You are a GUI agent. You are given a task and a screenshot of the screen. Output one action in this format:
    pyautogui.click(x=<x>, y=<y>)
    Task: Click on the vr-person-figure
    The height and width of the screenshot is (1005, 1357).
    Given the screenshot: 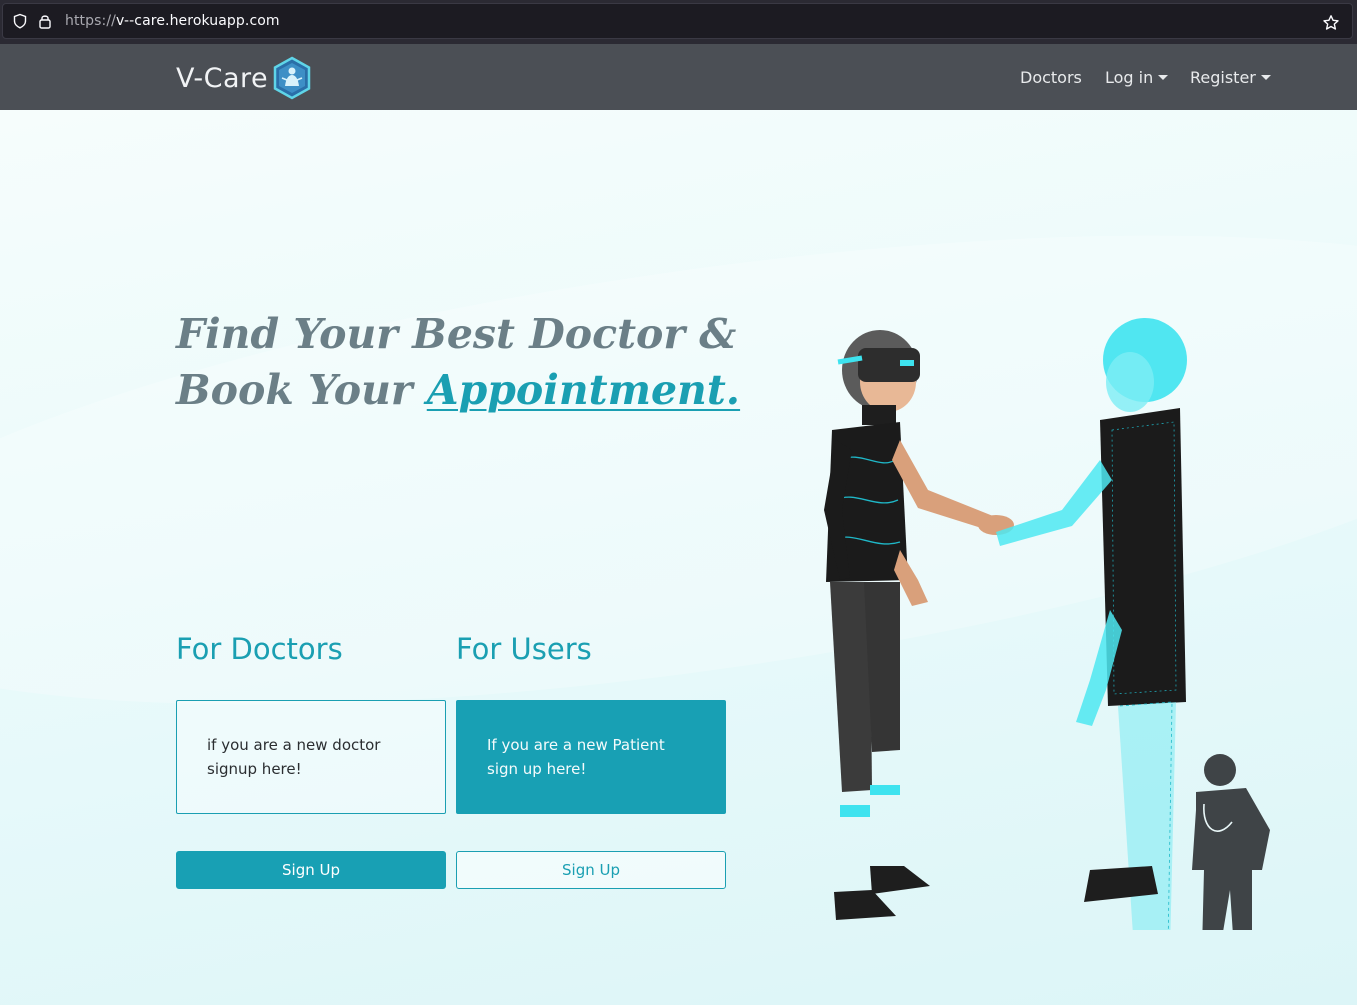 What is the action you would take?
    pyautogui.click(x=919, y=625)
    